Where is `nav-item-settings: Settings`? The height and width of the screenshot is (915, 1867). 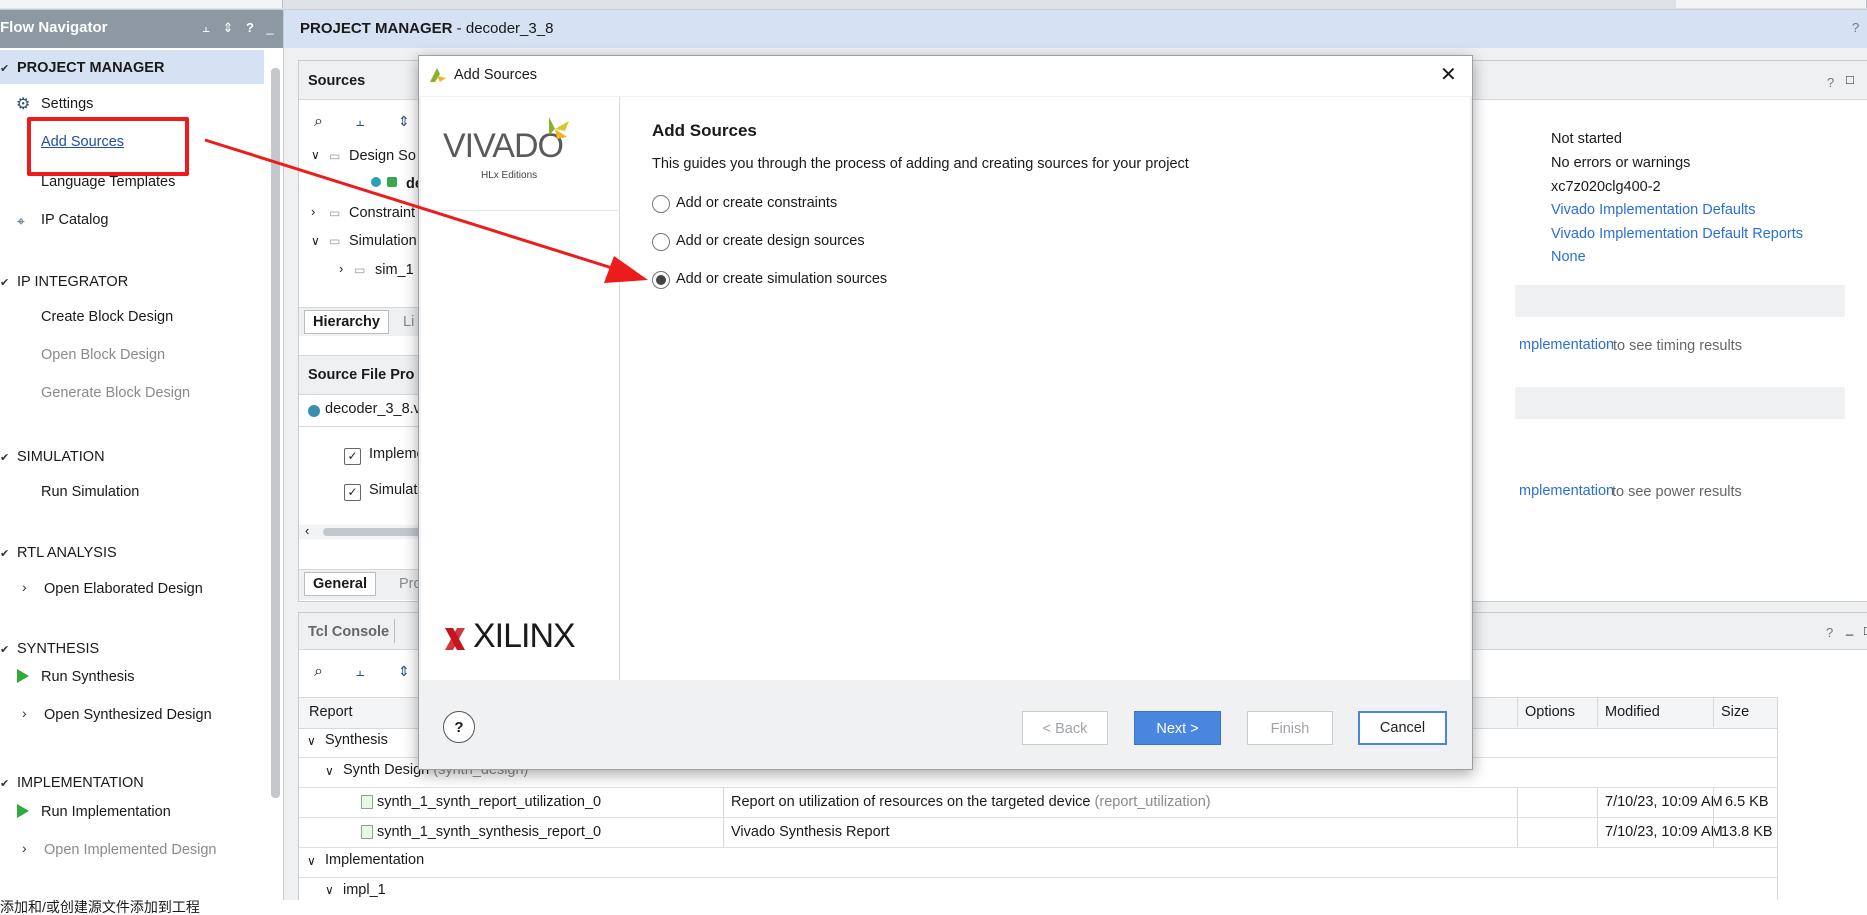 nav-item-settings: Settings is located at coordinates (67, 104).